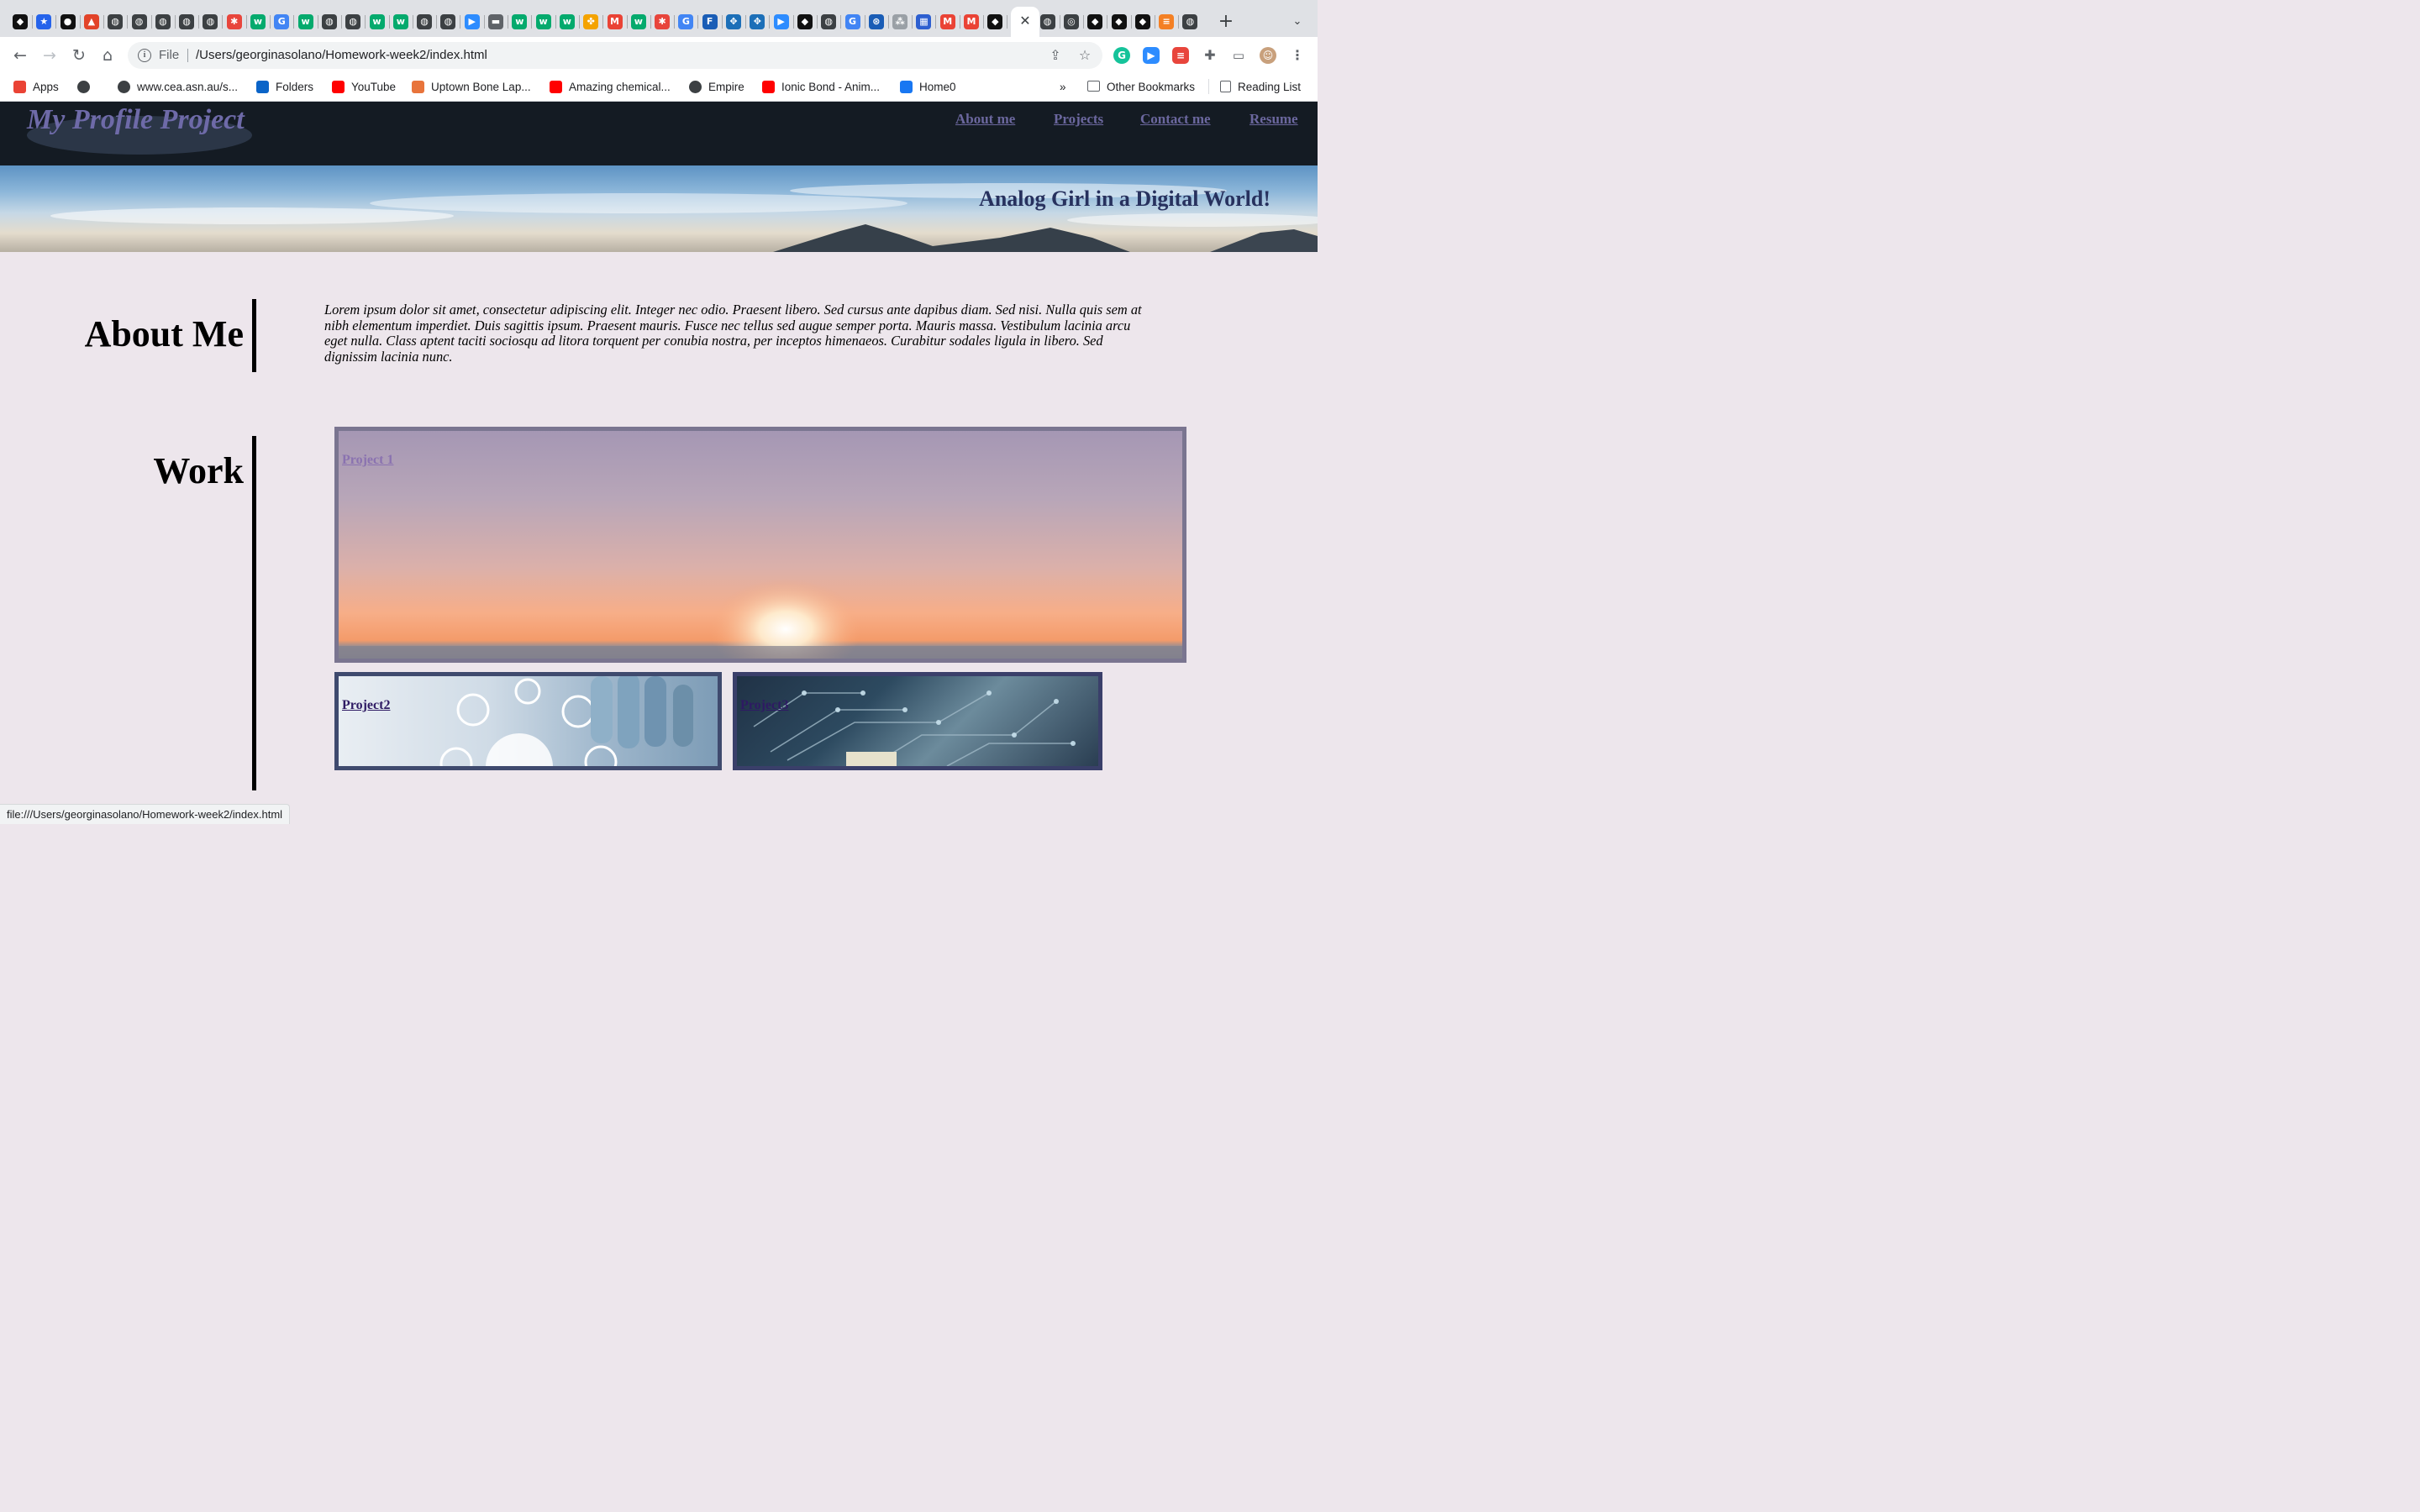 This screenshot has width=2420, height=1512. What do you see at coordinates (136, 120) in the screenshot?
I see `site-logo: My Profile Project` at bounding box center [136, 120].